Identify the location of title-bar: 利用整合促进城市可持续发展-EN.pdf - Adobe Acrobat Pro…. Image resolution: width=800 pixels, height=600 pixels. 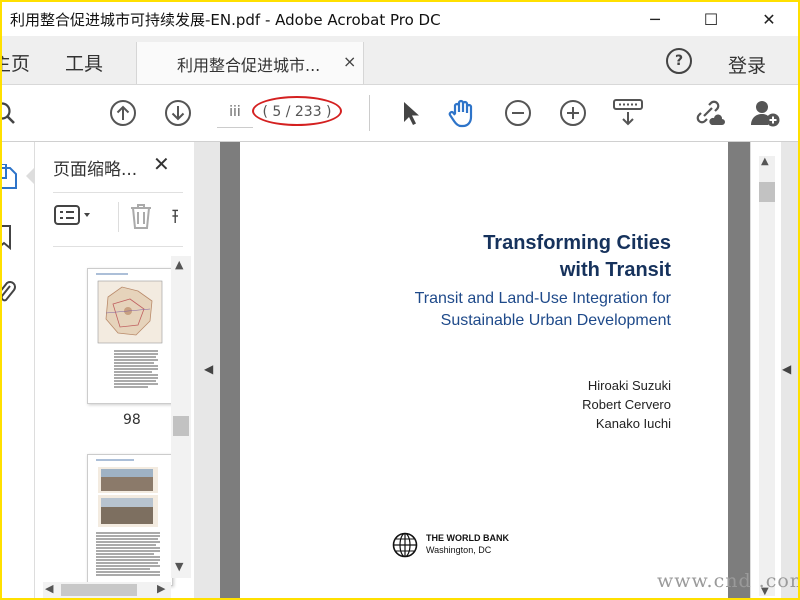
(400, 19).